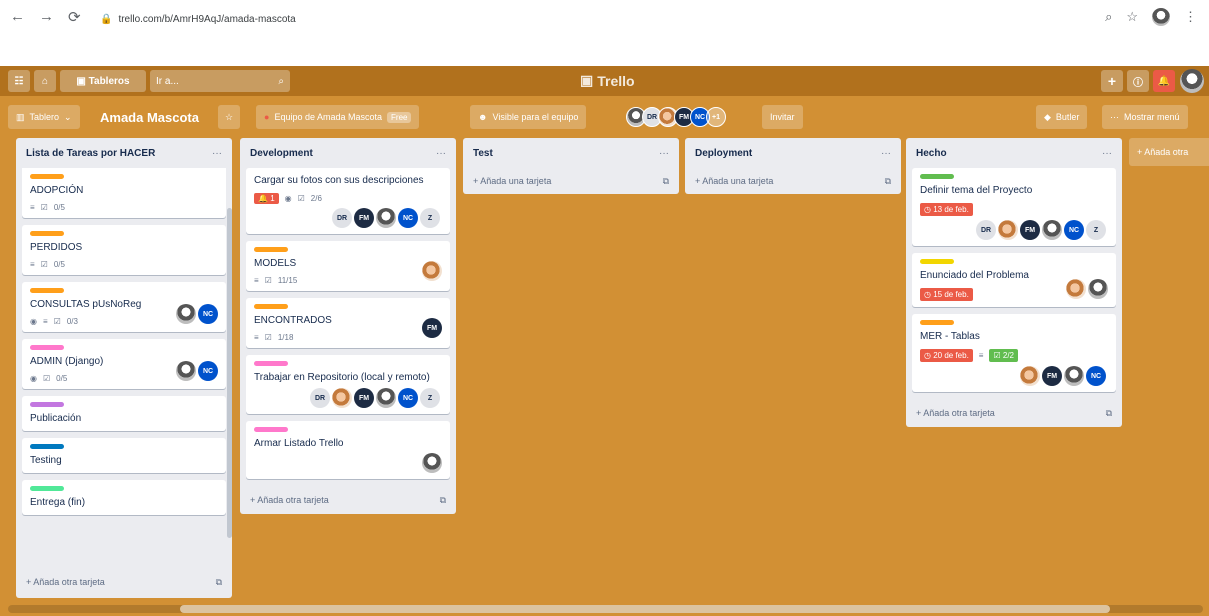  I want to click on board-title: Amada Mascota, so click(149, 117).